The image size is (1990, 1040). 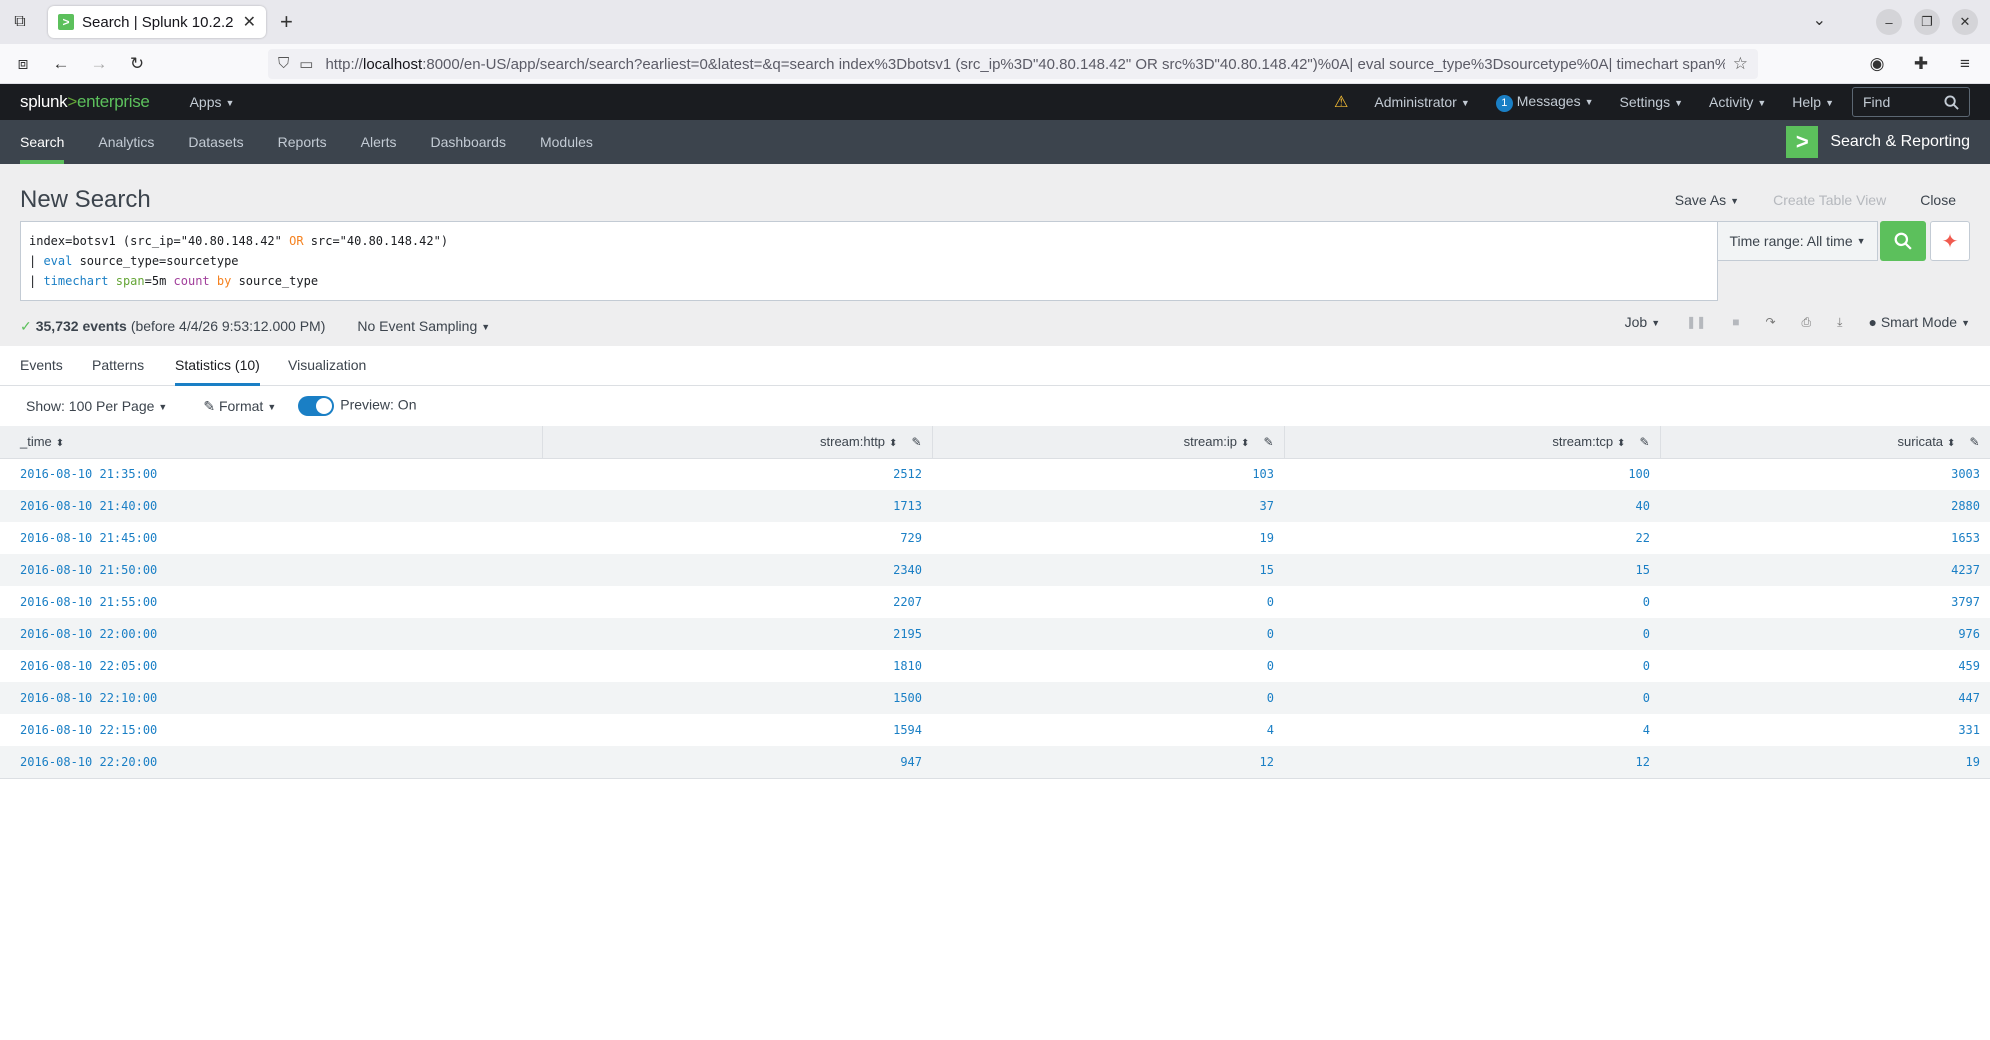 I want to click on preview-toggle: Preview: On, so click(x=357, y=406).